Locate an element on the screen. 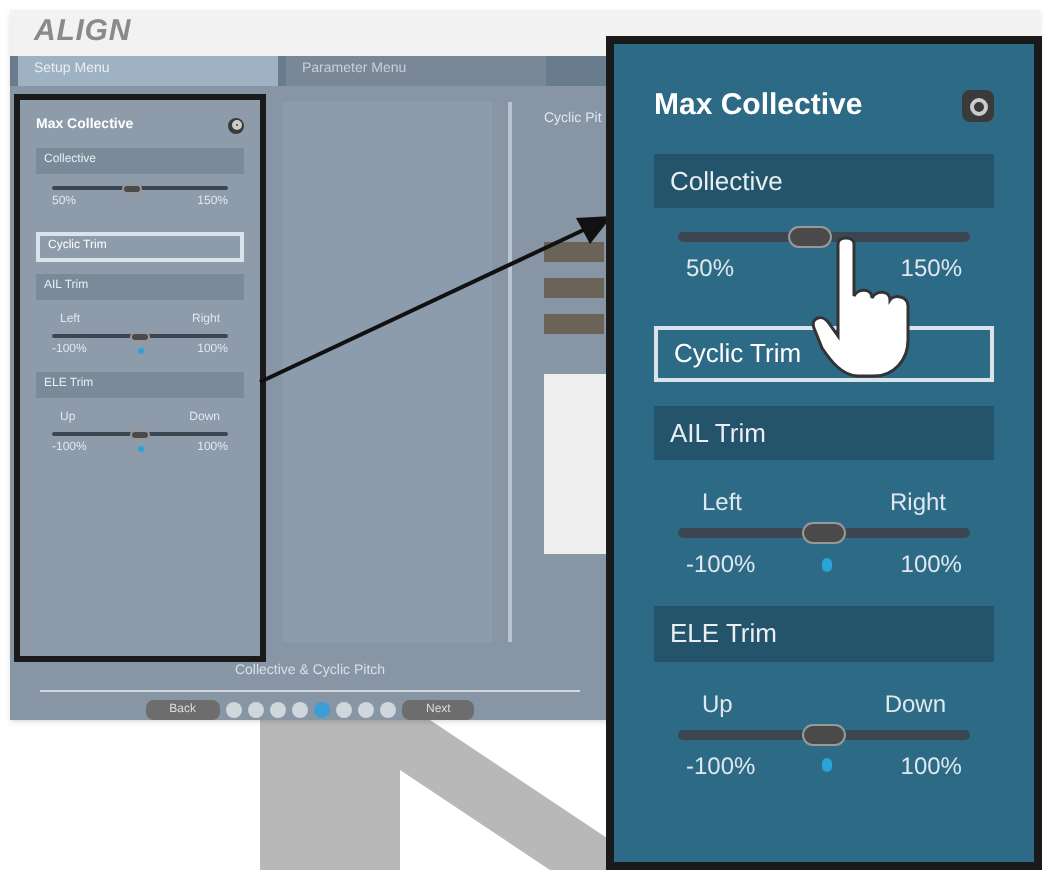 The image size is (1048, 870). faded-button is located at coordinates (574, 252).